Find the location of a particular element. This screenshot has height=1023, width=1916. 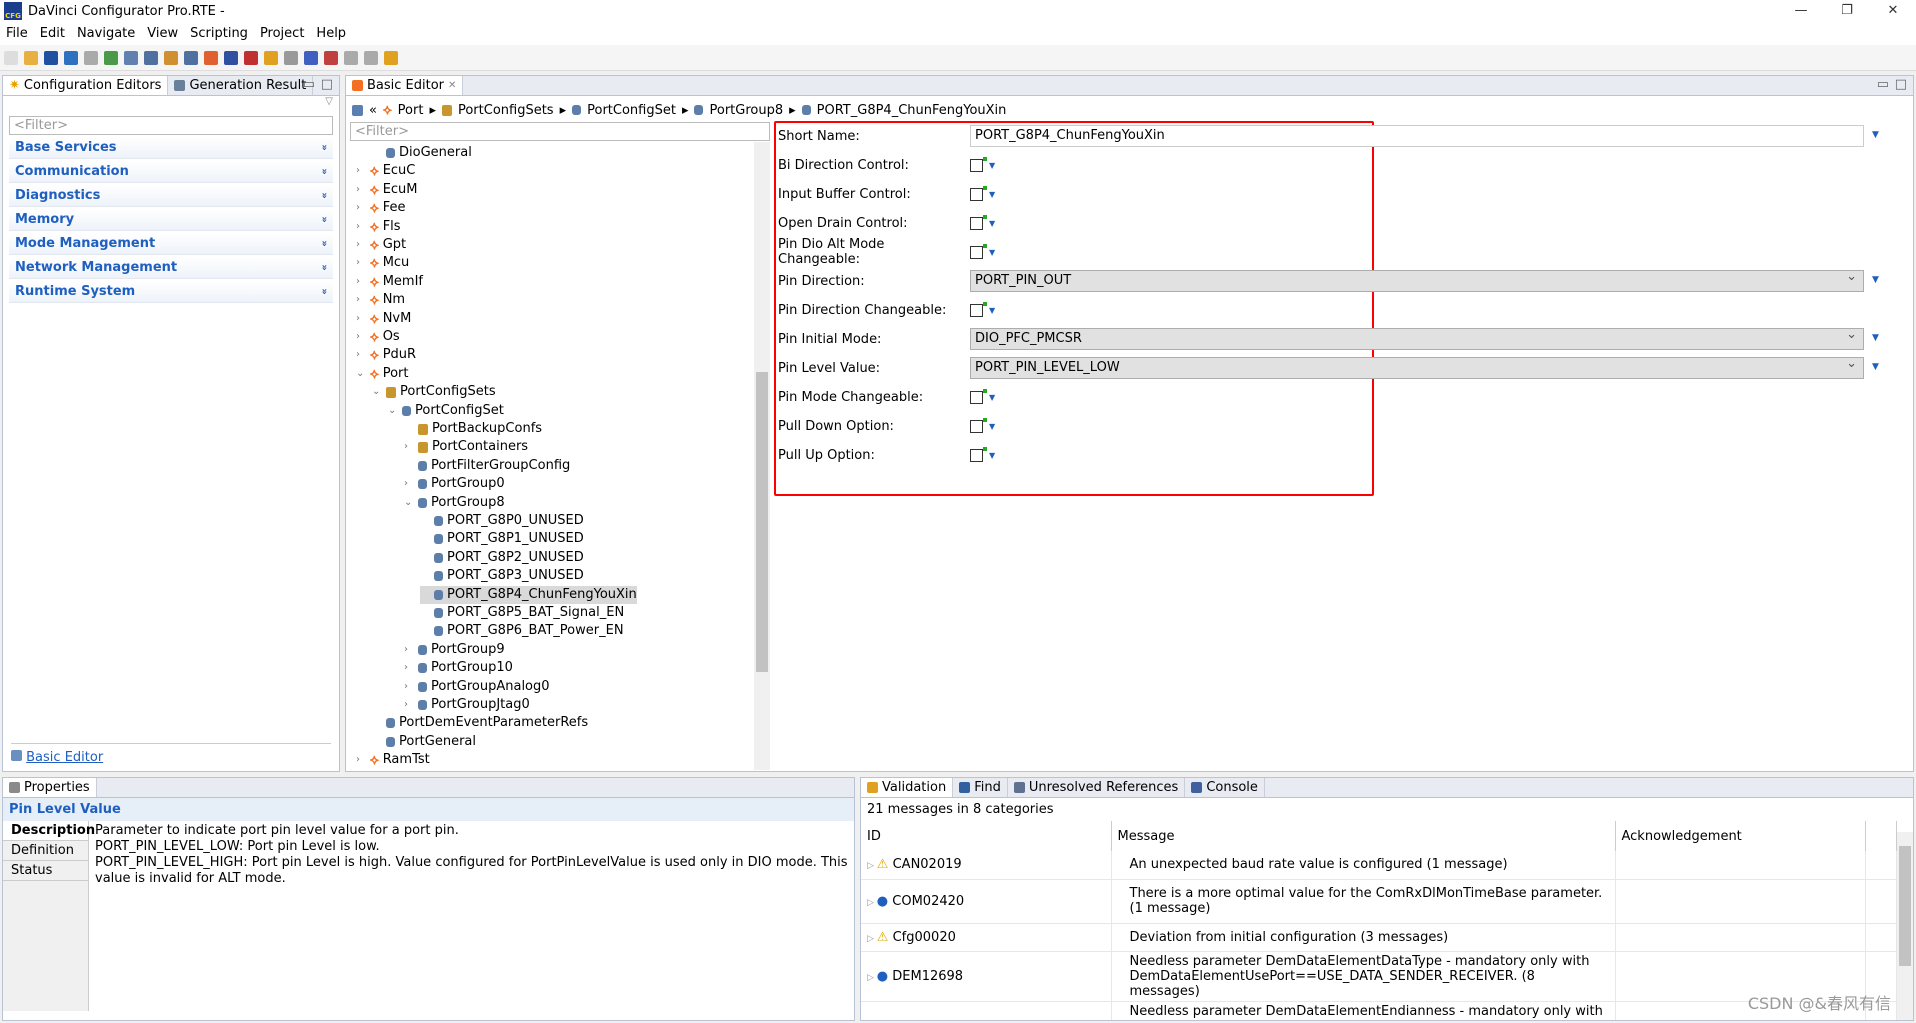

tree-item: PortFilterGroupConfig is located at coordinates (487, 466).